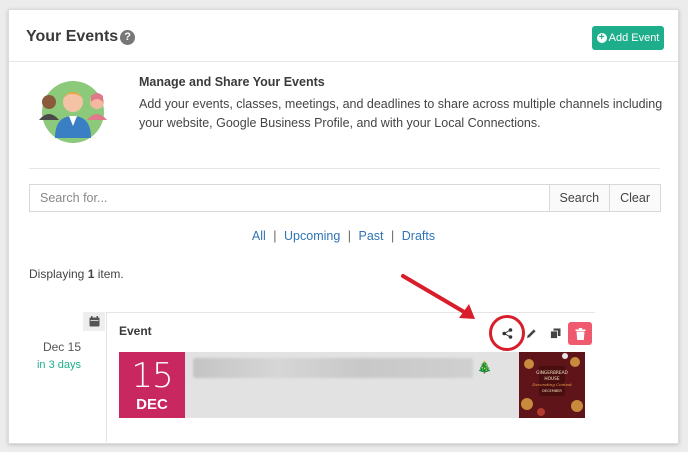 This screenshot has width=688, height=452. What do you see at coordinates (552, 391) in the screenshot?
I see `thumbnail-line-4: DECEMBER` at bounding box center [552, 391].